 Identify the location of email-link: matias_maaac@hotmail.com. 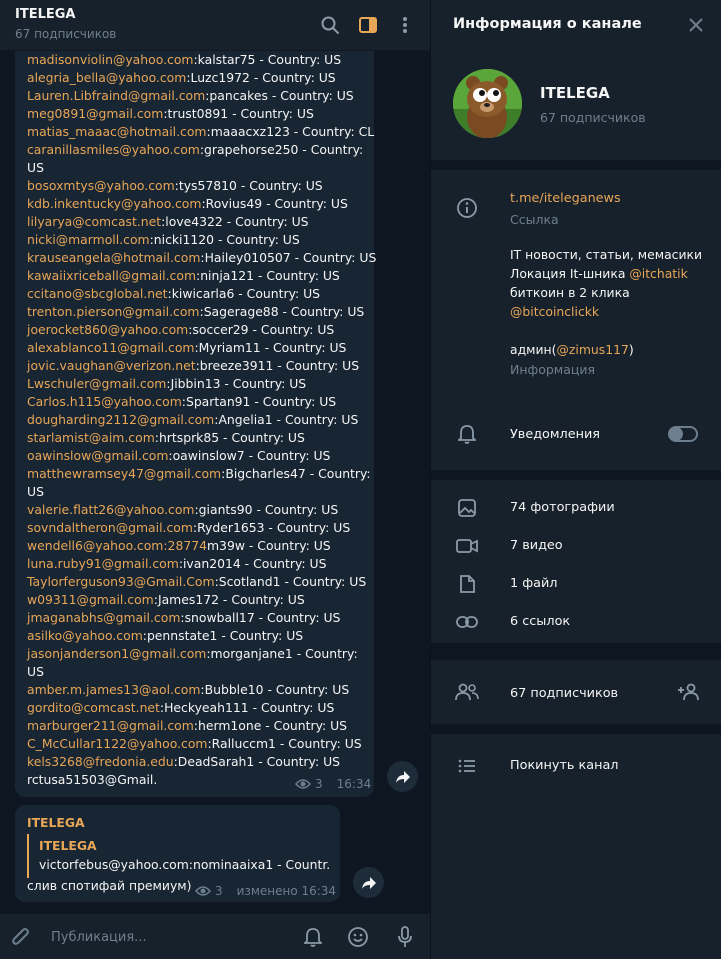
(117, 131).